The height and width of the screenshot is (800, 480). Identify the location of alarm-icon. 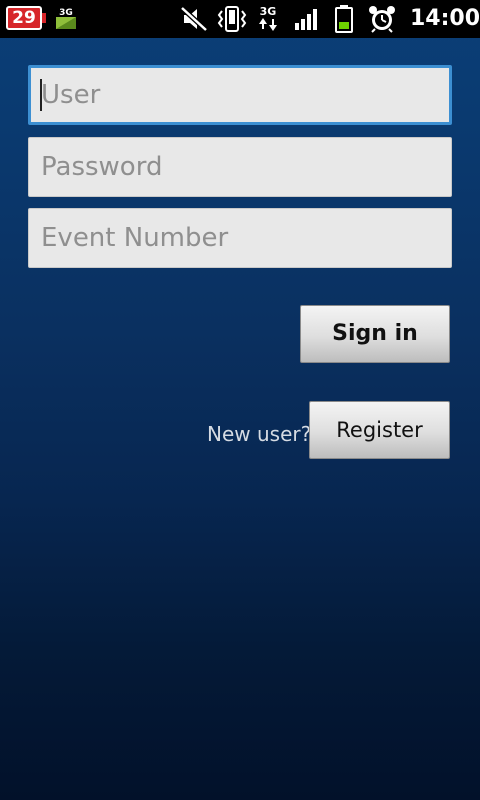
(382, 21).